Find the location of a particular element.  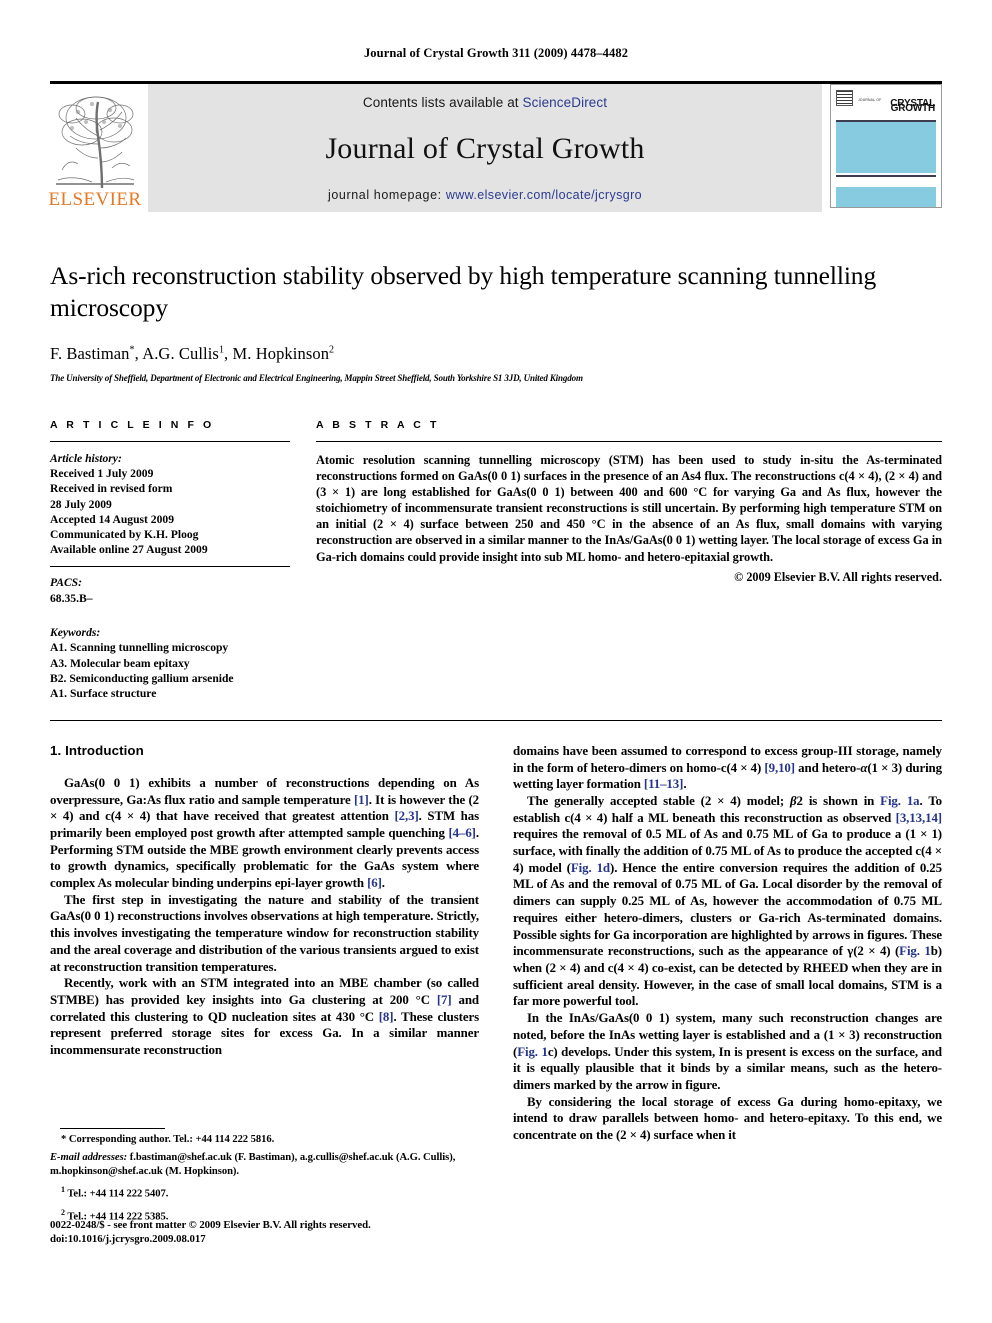

figure-link: Fig. 1d is located at coordinates (590, 868).